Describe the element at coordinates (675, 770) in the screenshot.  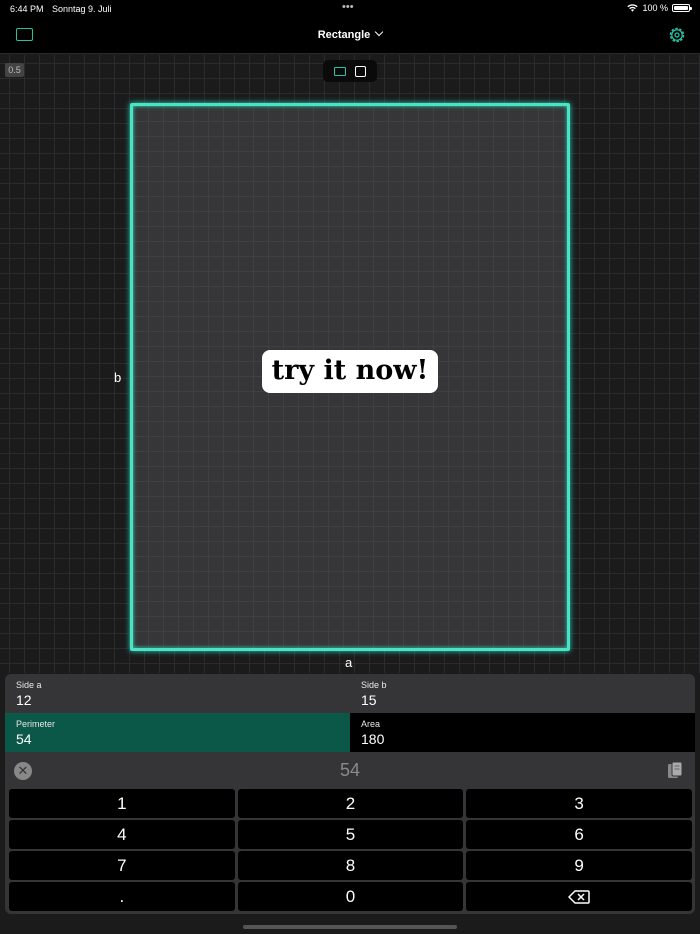
I see `copy-icon` at that location.